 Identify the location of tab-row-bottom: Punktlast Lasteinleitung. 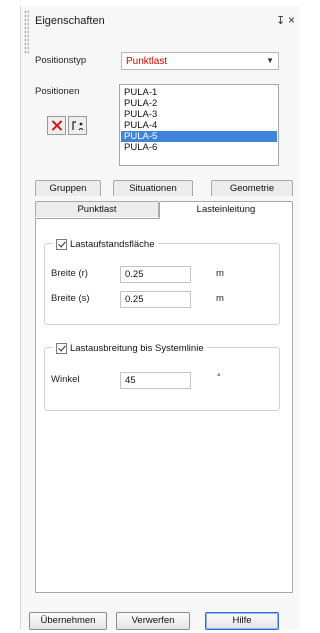
(164, 210).